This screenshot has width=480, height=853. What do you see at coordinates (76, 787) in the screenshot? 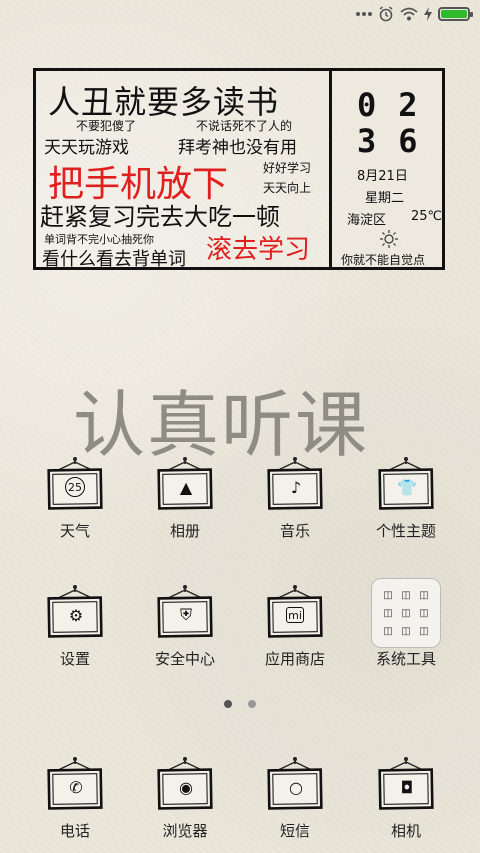
I see `phone-icon: ✆` at bounding box center [76, 787].